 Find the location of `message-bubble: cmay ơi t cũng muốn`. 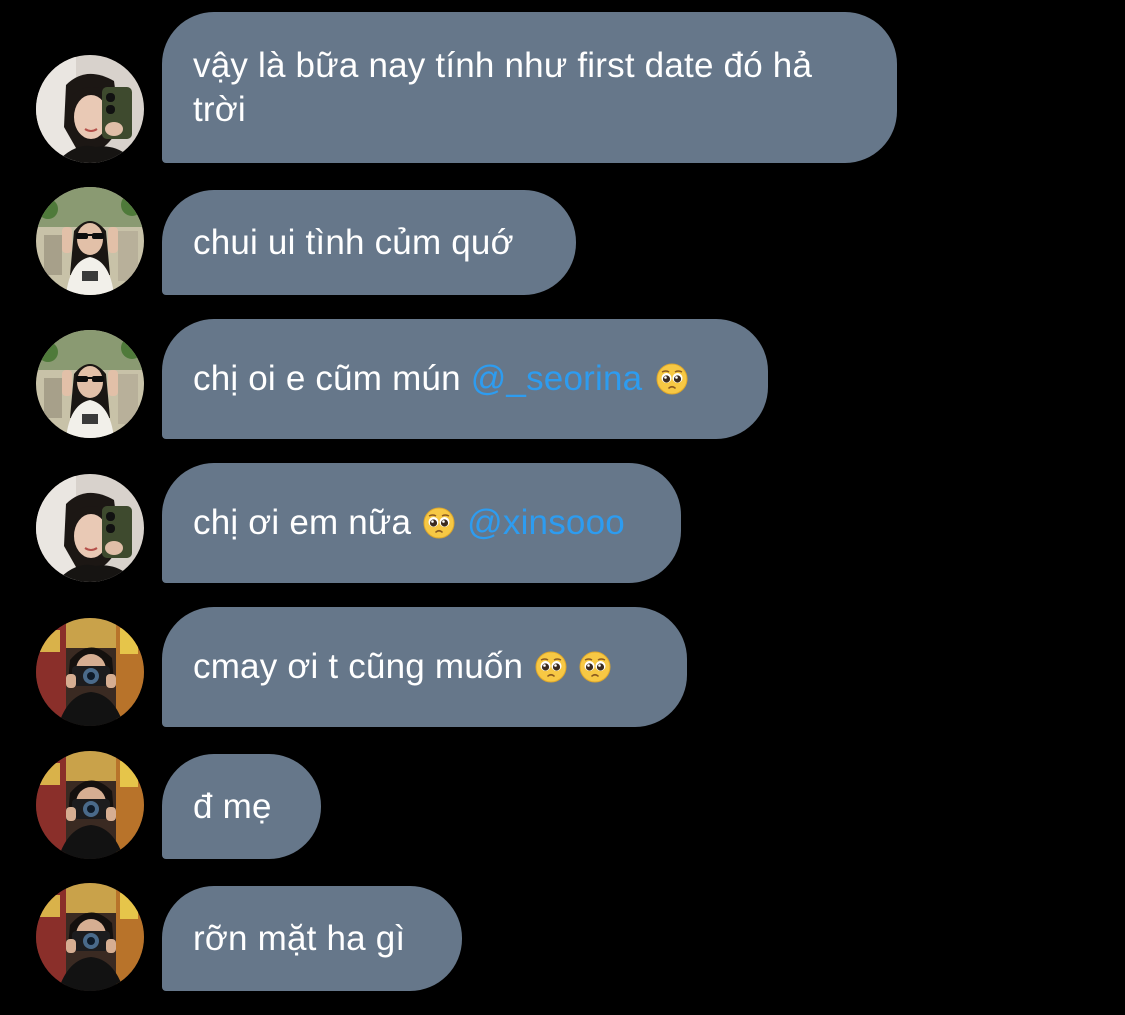

message-bubble: cmay ơi t cũng muốn is located at coordinates (424, 667).